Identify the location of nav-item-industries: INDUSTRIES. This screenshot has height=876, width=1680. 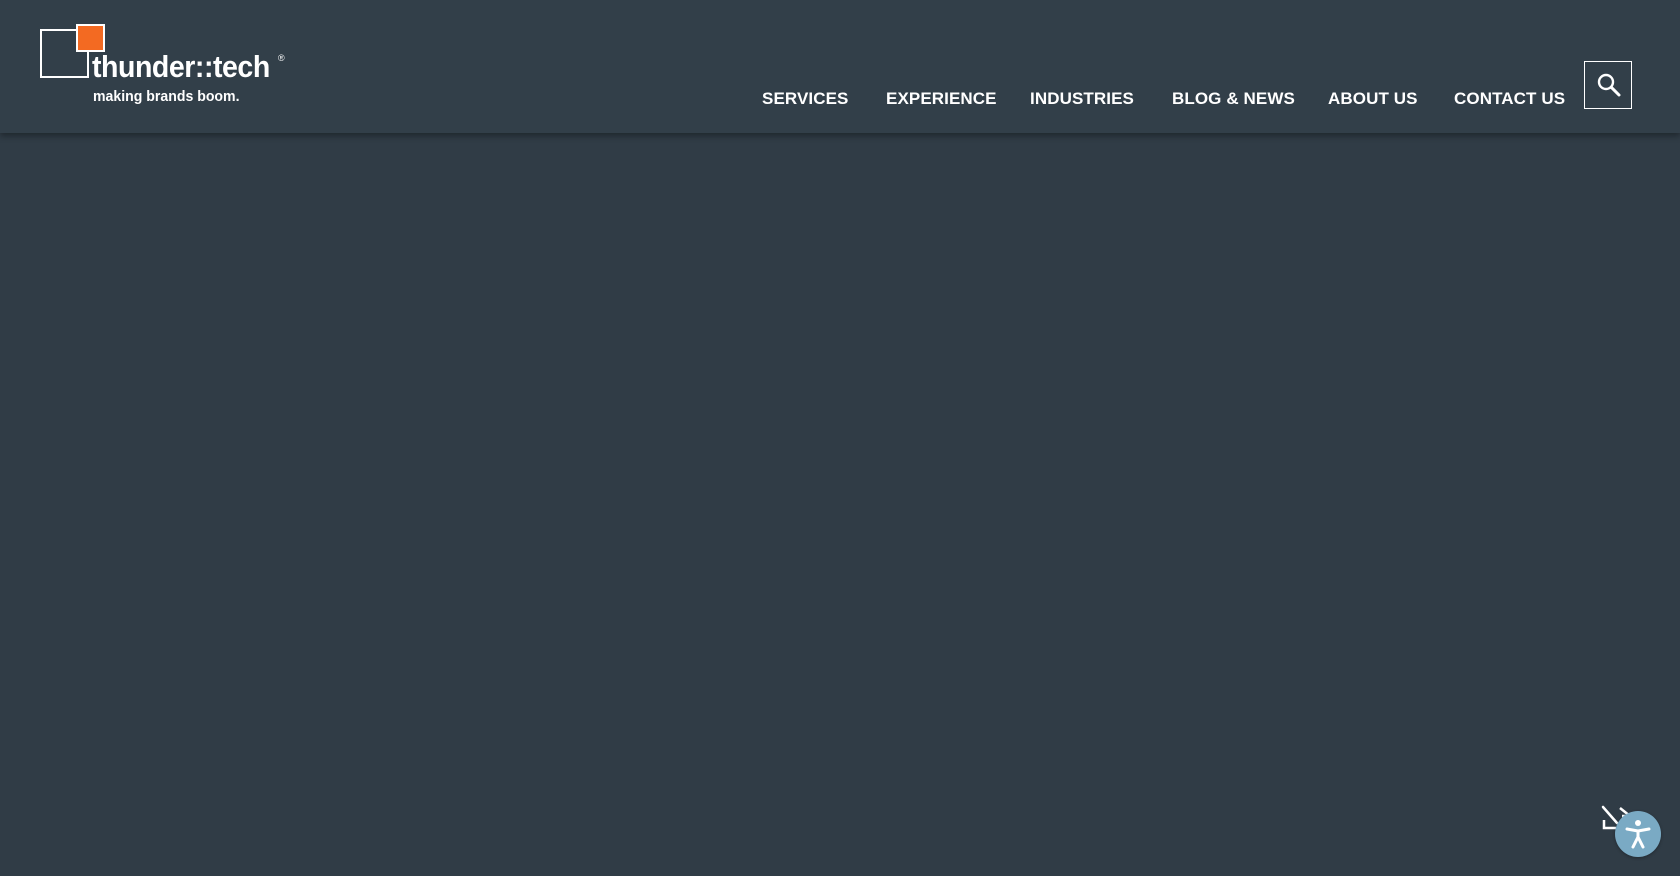
(1082, 99).